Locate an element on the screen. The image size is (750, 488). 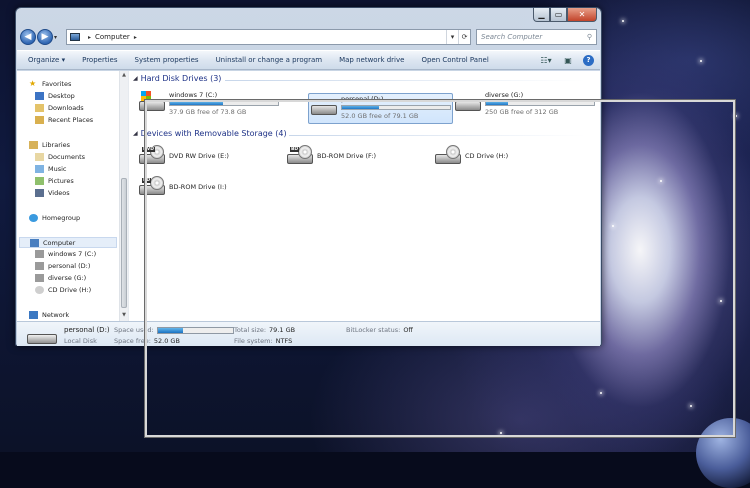
search-placeholder: Search Computer is located at coordinates (512, 37).